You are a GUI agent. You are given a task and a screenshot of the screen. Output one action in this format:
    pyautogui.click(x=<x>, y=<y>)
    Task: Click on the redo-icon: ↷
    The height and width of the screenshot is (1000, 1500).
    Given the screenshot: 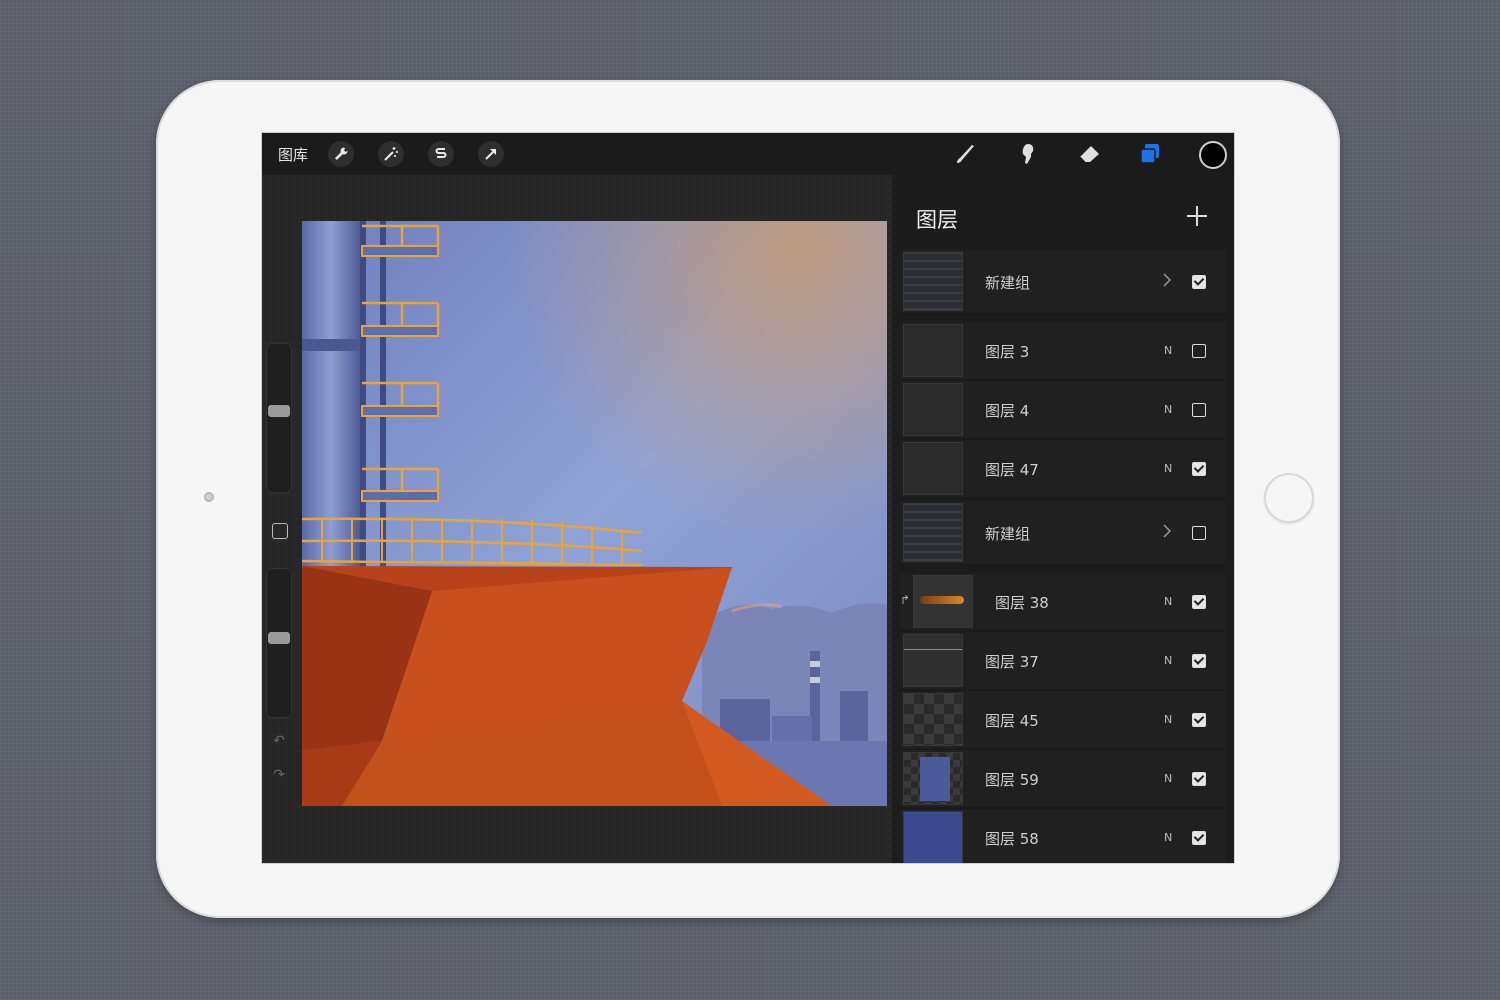 What is the action you would take?
    pyautogui.click(x=279, y=775)
    